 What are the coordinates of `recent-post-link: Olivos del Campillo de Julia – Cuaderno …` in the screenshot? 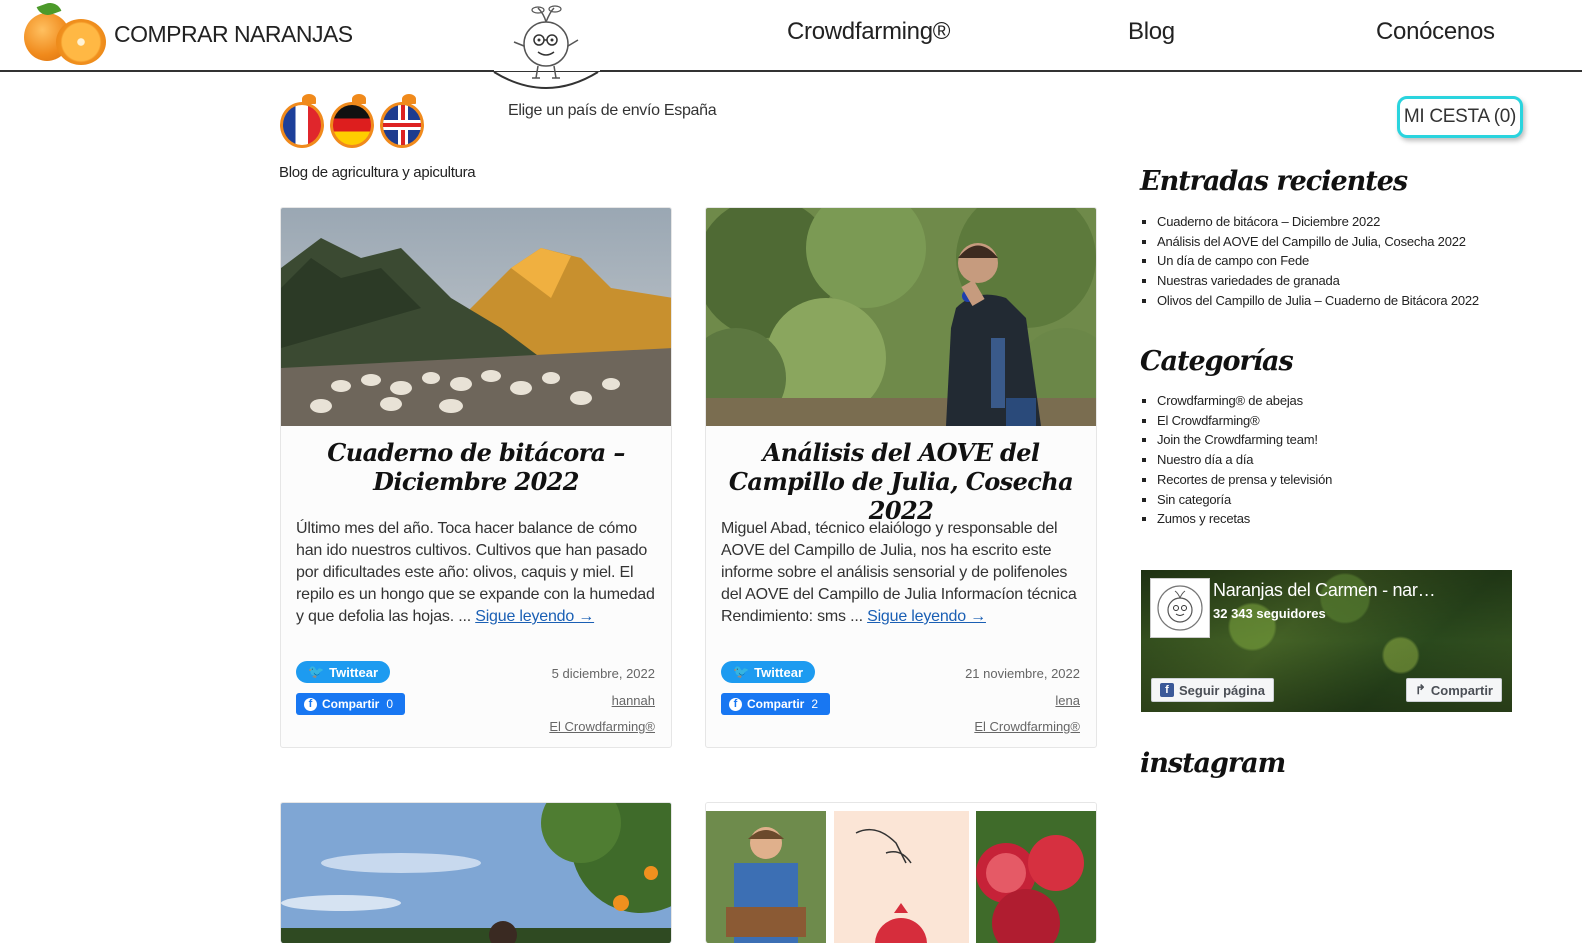 It's located at (1318, 300).